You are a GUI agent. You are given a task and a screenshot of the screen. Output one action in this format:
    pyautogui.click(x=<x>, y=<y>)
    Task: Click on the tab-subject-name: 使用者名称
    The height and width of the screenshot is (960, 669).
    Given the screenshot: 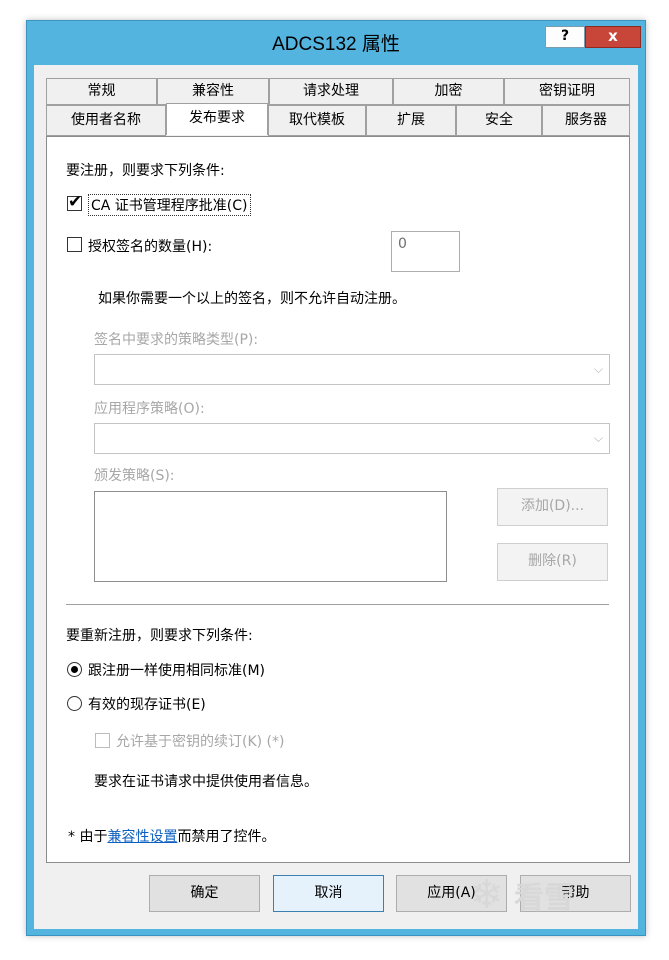 What is the action you would take?
    pyautogui.click(x=106, y=120)
    